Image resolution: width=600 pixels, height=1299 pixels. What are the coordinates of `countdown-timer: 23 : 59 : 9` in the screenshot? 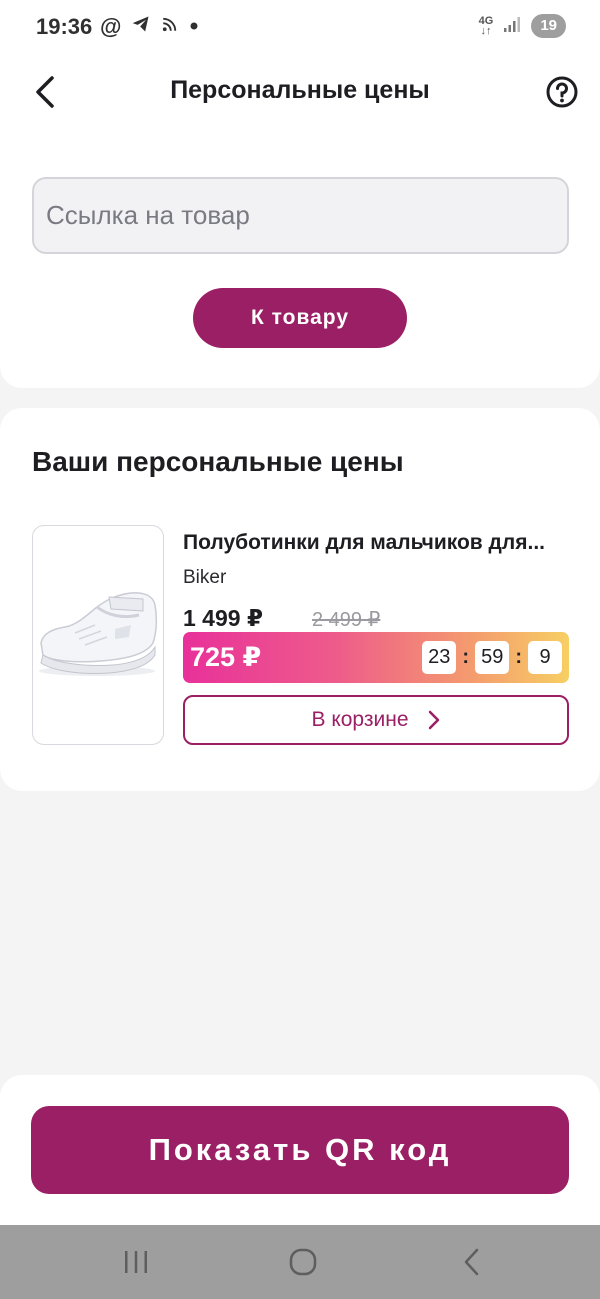 It's located at (492, 657).